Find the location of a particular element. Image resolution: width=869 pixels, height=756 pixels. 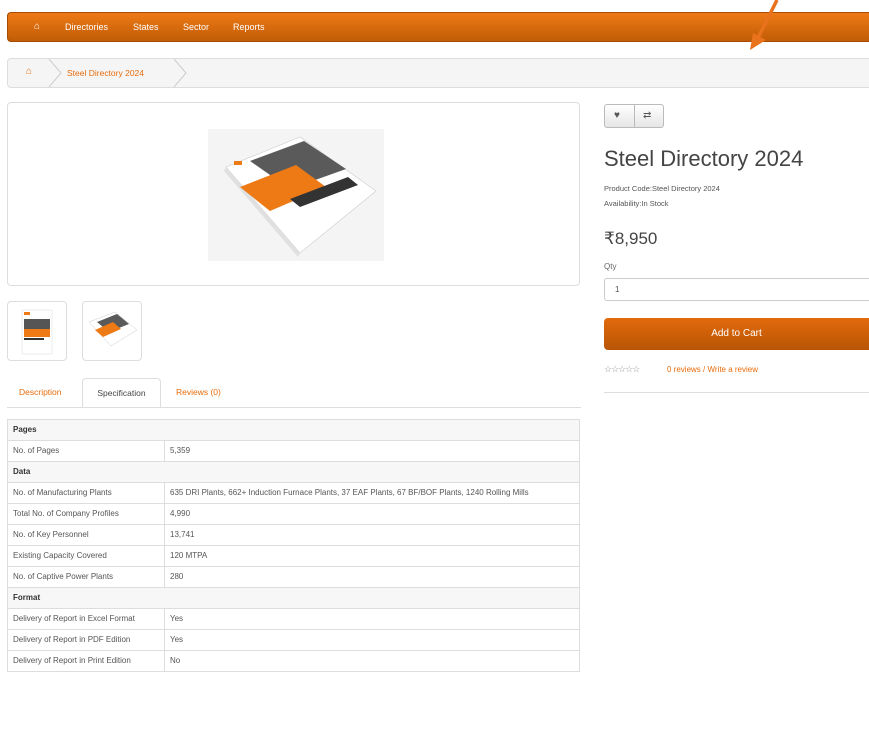

breadcrumb-current: Steel Directory 2024 is located at coordinates (105, 73).